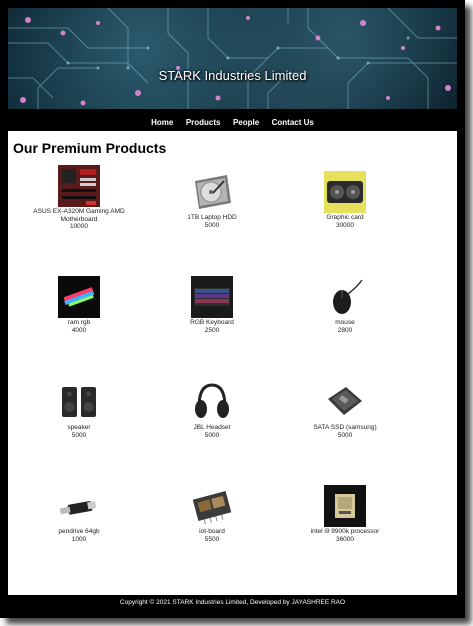 This screenshot has width=473, height=626. I want to click on product-name: SATA SSD (samsung), so click(345, 427).